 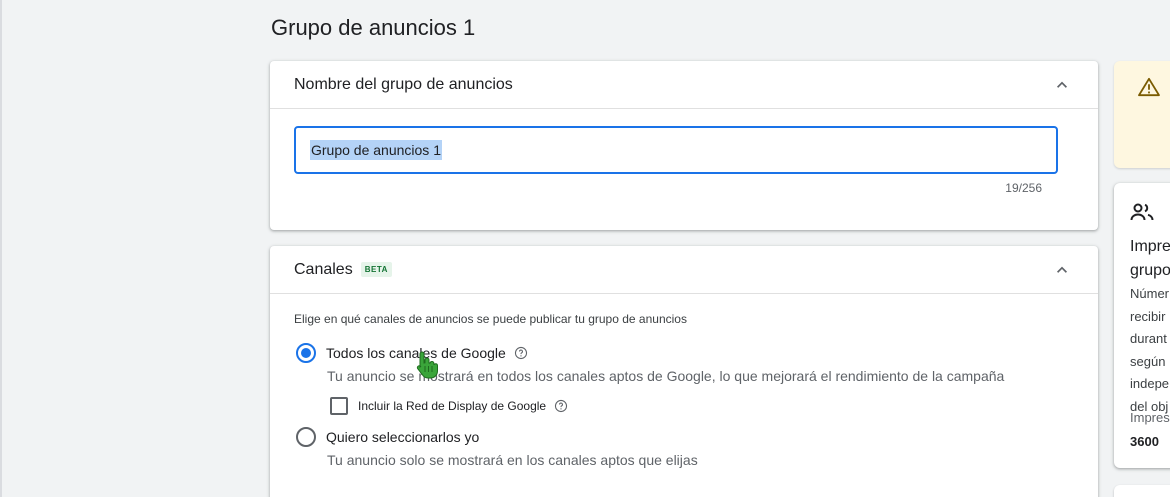 I want to click on option-select-channels: Quiero seleccionarlos yo, so click(x=387, y=437).